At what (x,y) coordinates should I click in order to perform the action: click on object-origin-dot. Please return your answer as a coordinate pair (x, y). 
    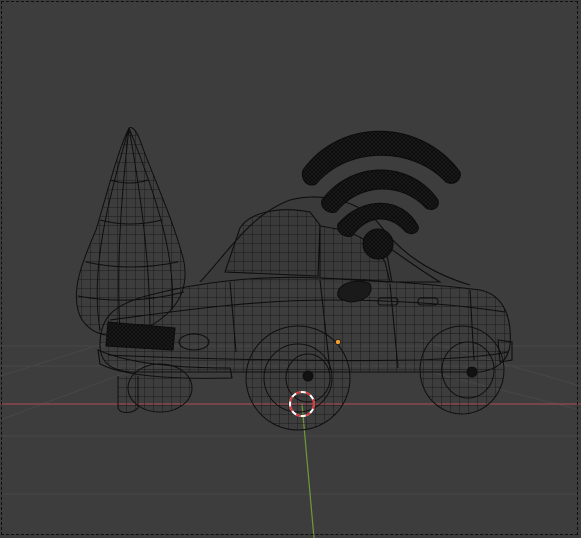
    Looking at the image, I should click on (338, 342).